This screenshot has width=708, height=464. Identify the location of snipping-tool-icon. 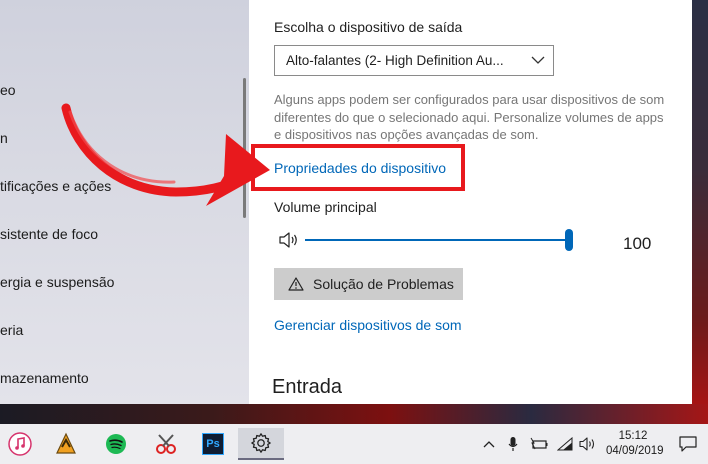
(166, 444).